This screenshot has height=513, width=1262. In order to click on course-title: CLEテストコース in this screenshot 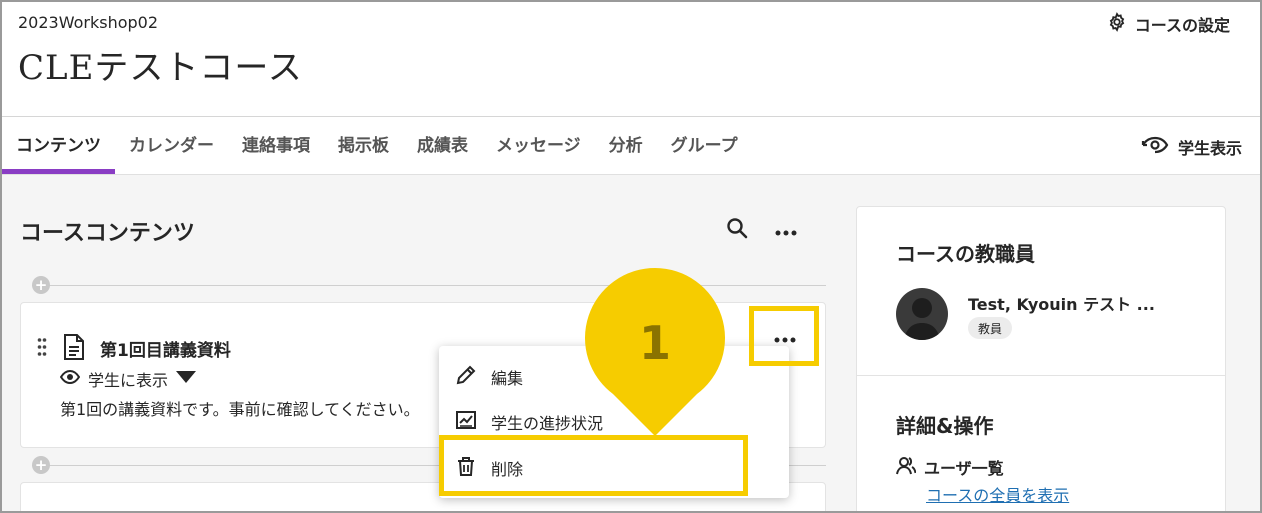, I will do `click(160, 68)`.